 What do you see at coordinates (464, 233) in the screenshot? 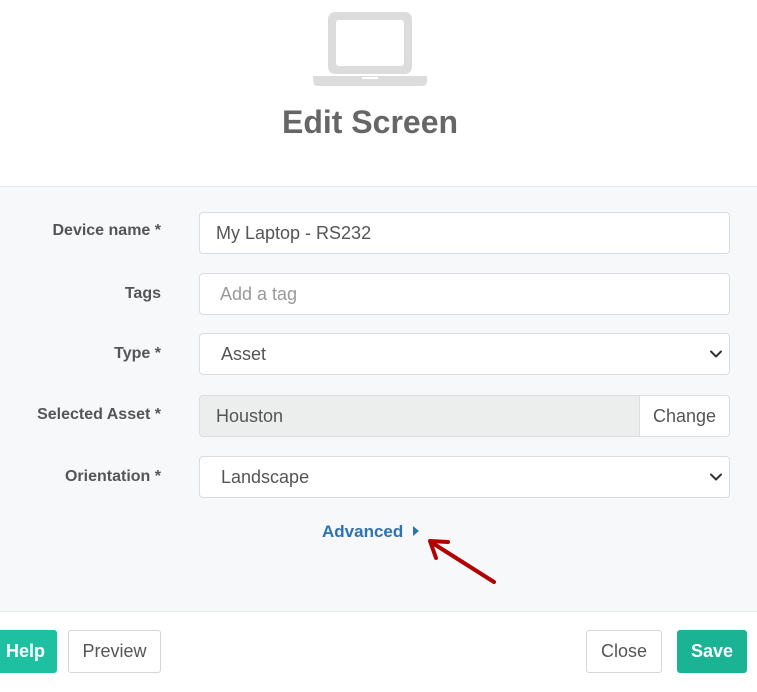
I see `device-name-input: My Laptop - RS232` at bounding box center [464, 233].